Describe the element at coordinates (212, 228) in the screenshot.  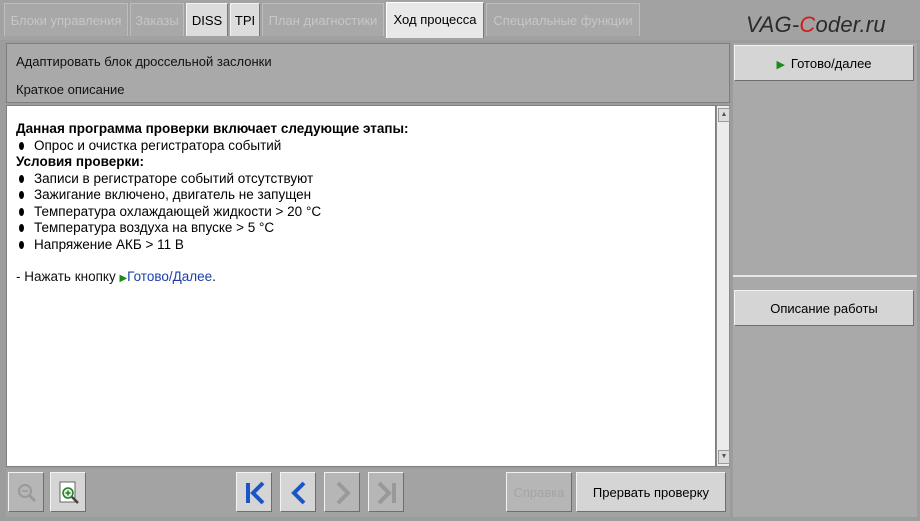
I see `list-item: Температура воздуха на впуске > 5 °C` at that location.